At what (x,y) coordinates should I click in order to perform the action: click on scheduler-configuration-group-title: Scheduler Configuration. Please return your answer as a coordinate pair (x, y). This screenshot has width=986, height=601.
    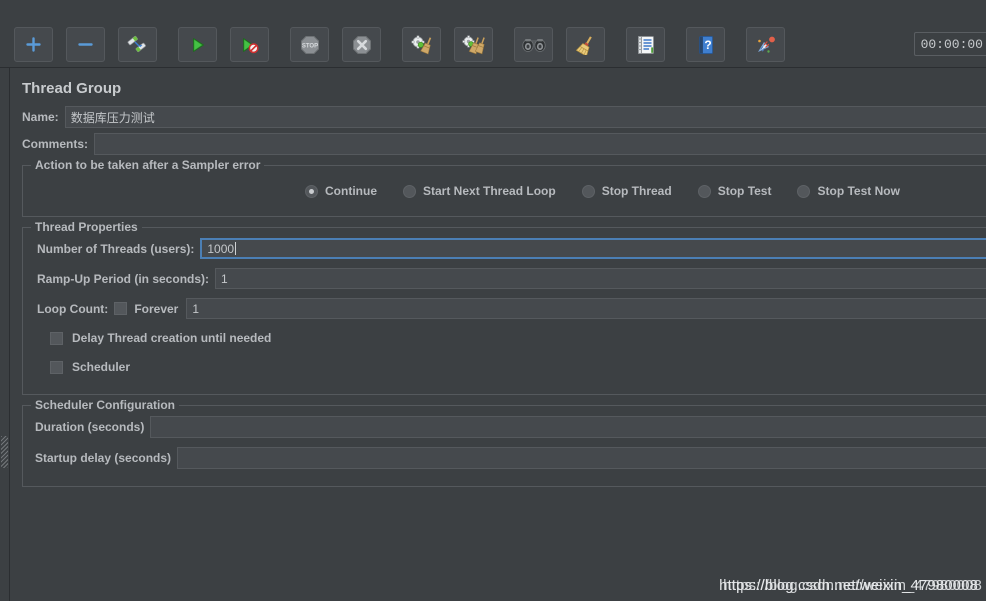
    Looking at the image, I should click on (105, 405).